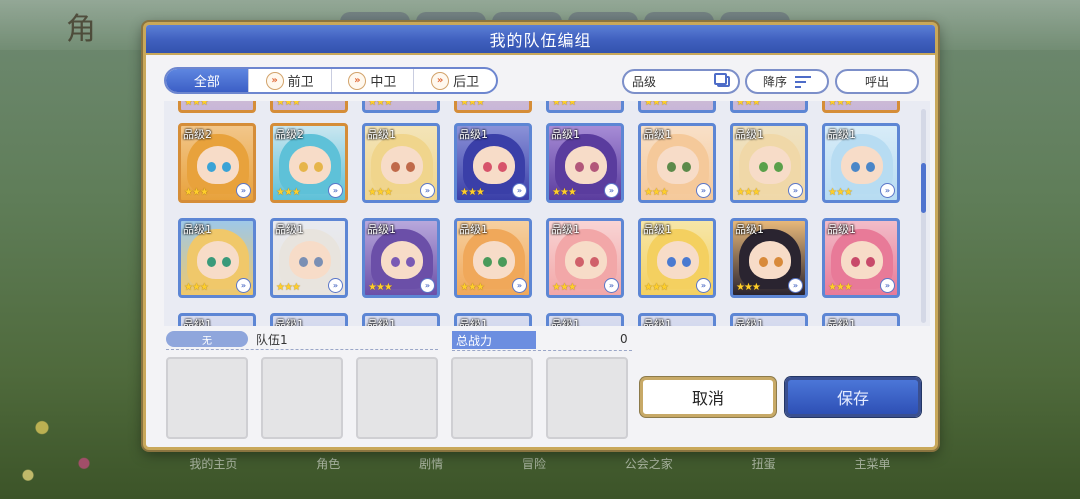 The height and width of the screenshot is (499, 1080). Describe the element at coordinates (207, 80) in the screenshot. I see `filter-tab-all: 全部` at that location.